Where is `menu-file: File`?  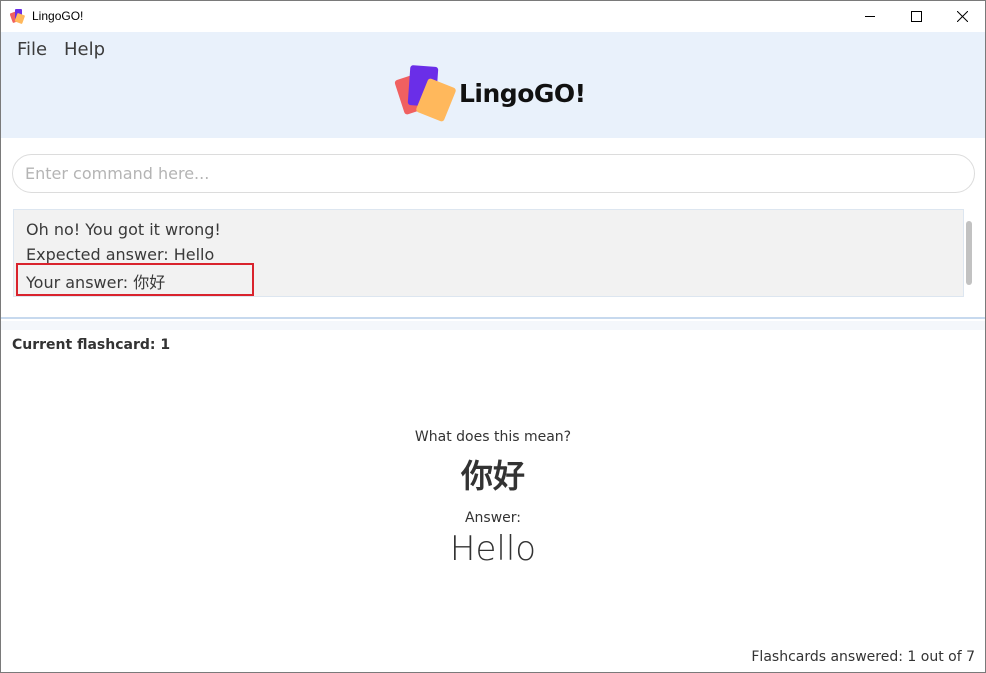
menu-file: File is located at coordinates (32, 49).